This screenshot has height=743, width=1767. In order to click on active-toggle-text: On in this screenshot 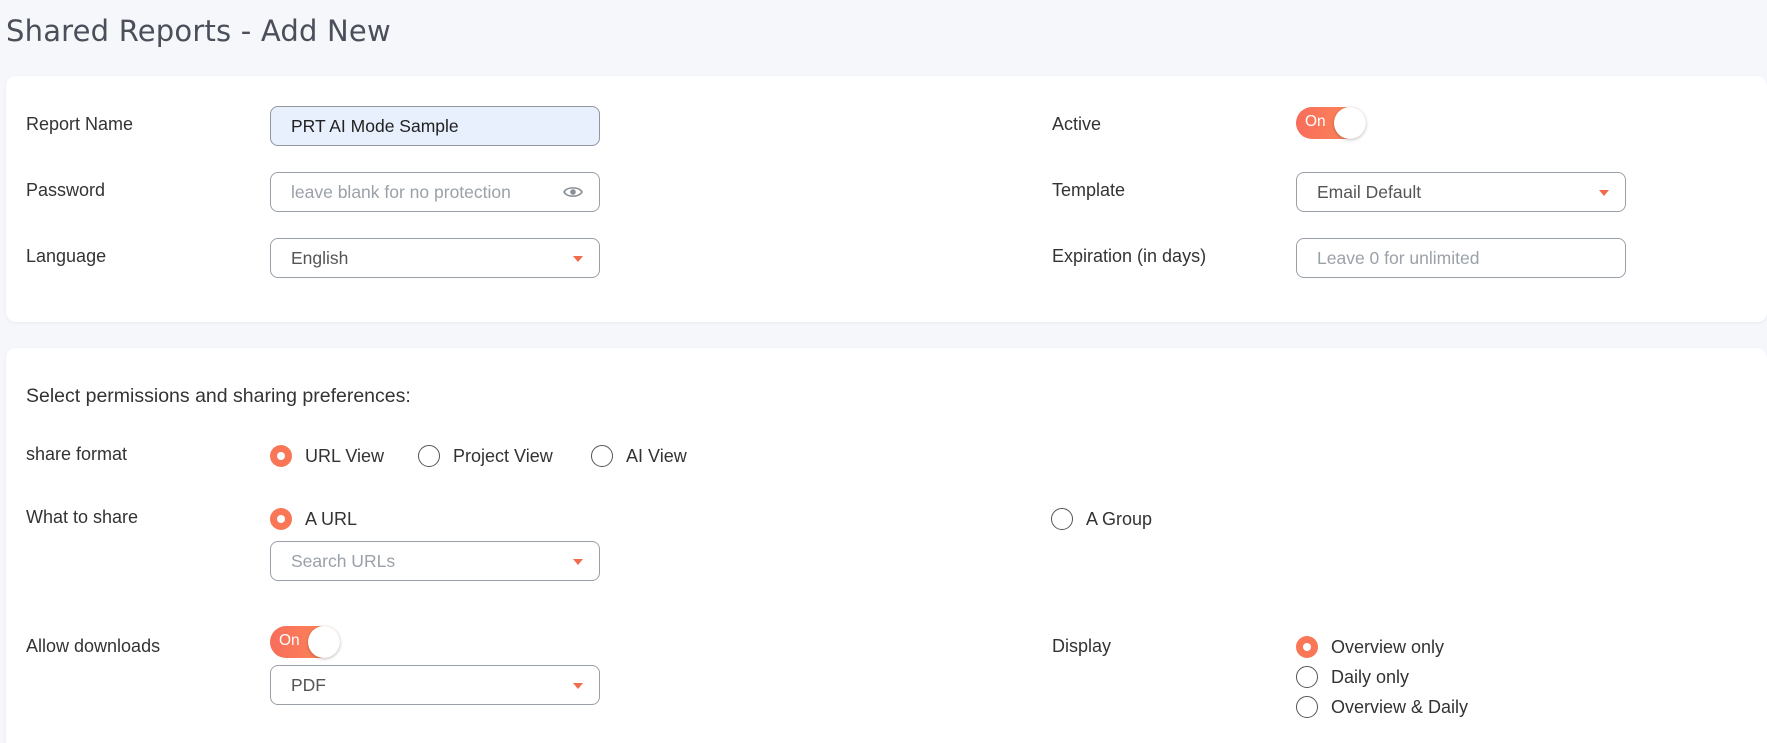, I will do `click(1315, 121)`.